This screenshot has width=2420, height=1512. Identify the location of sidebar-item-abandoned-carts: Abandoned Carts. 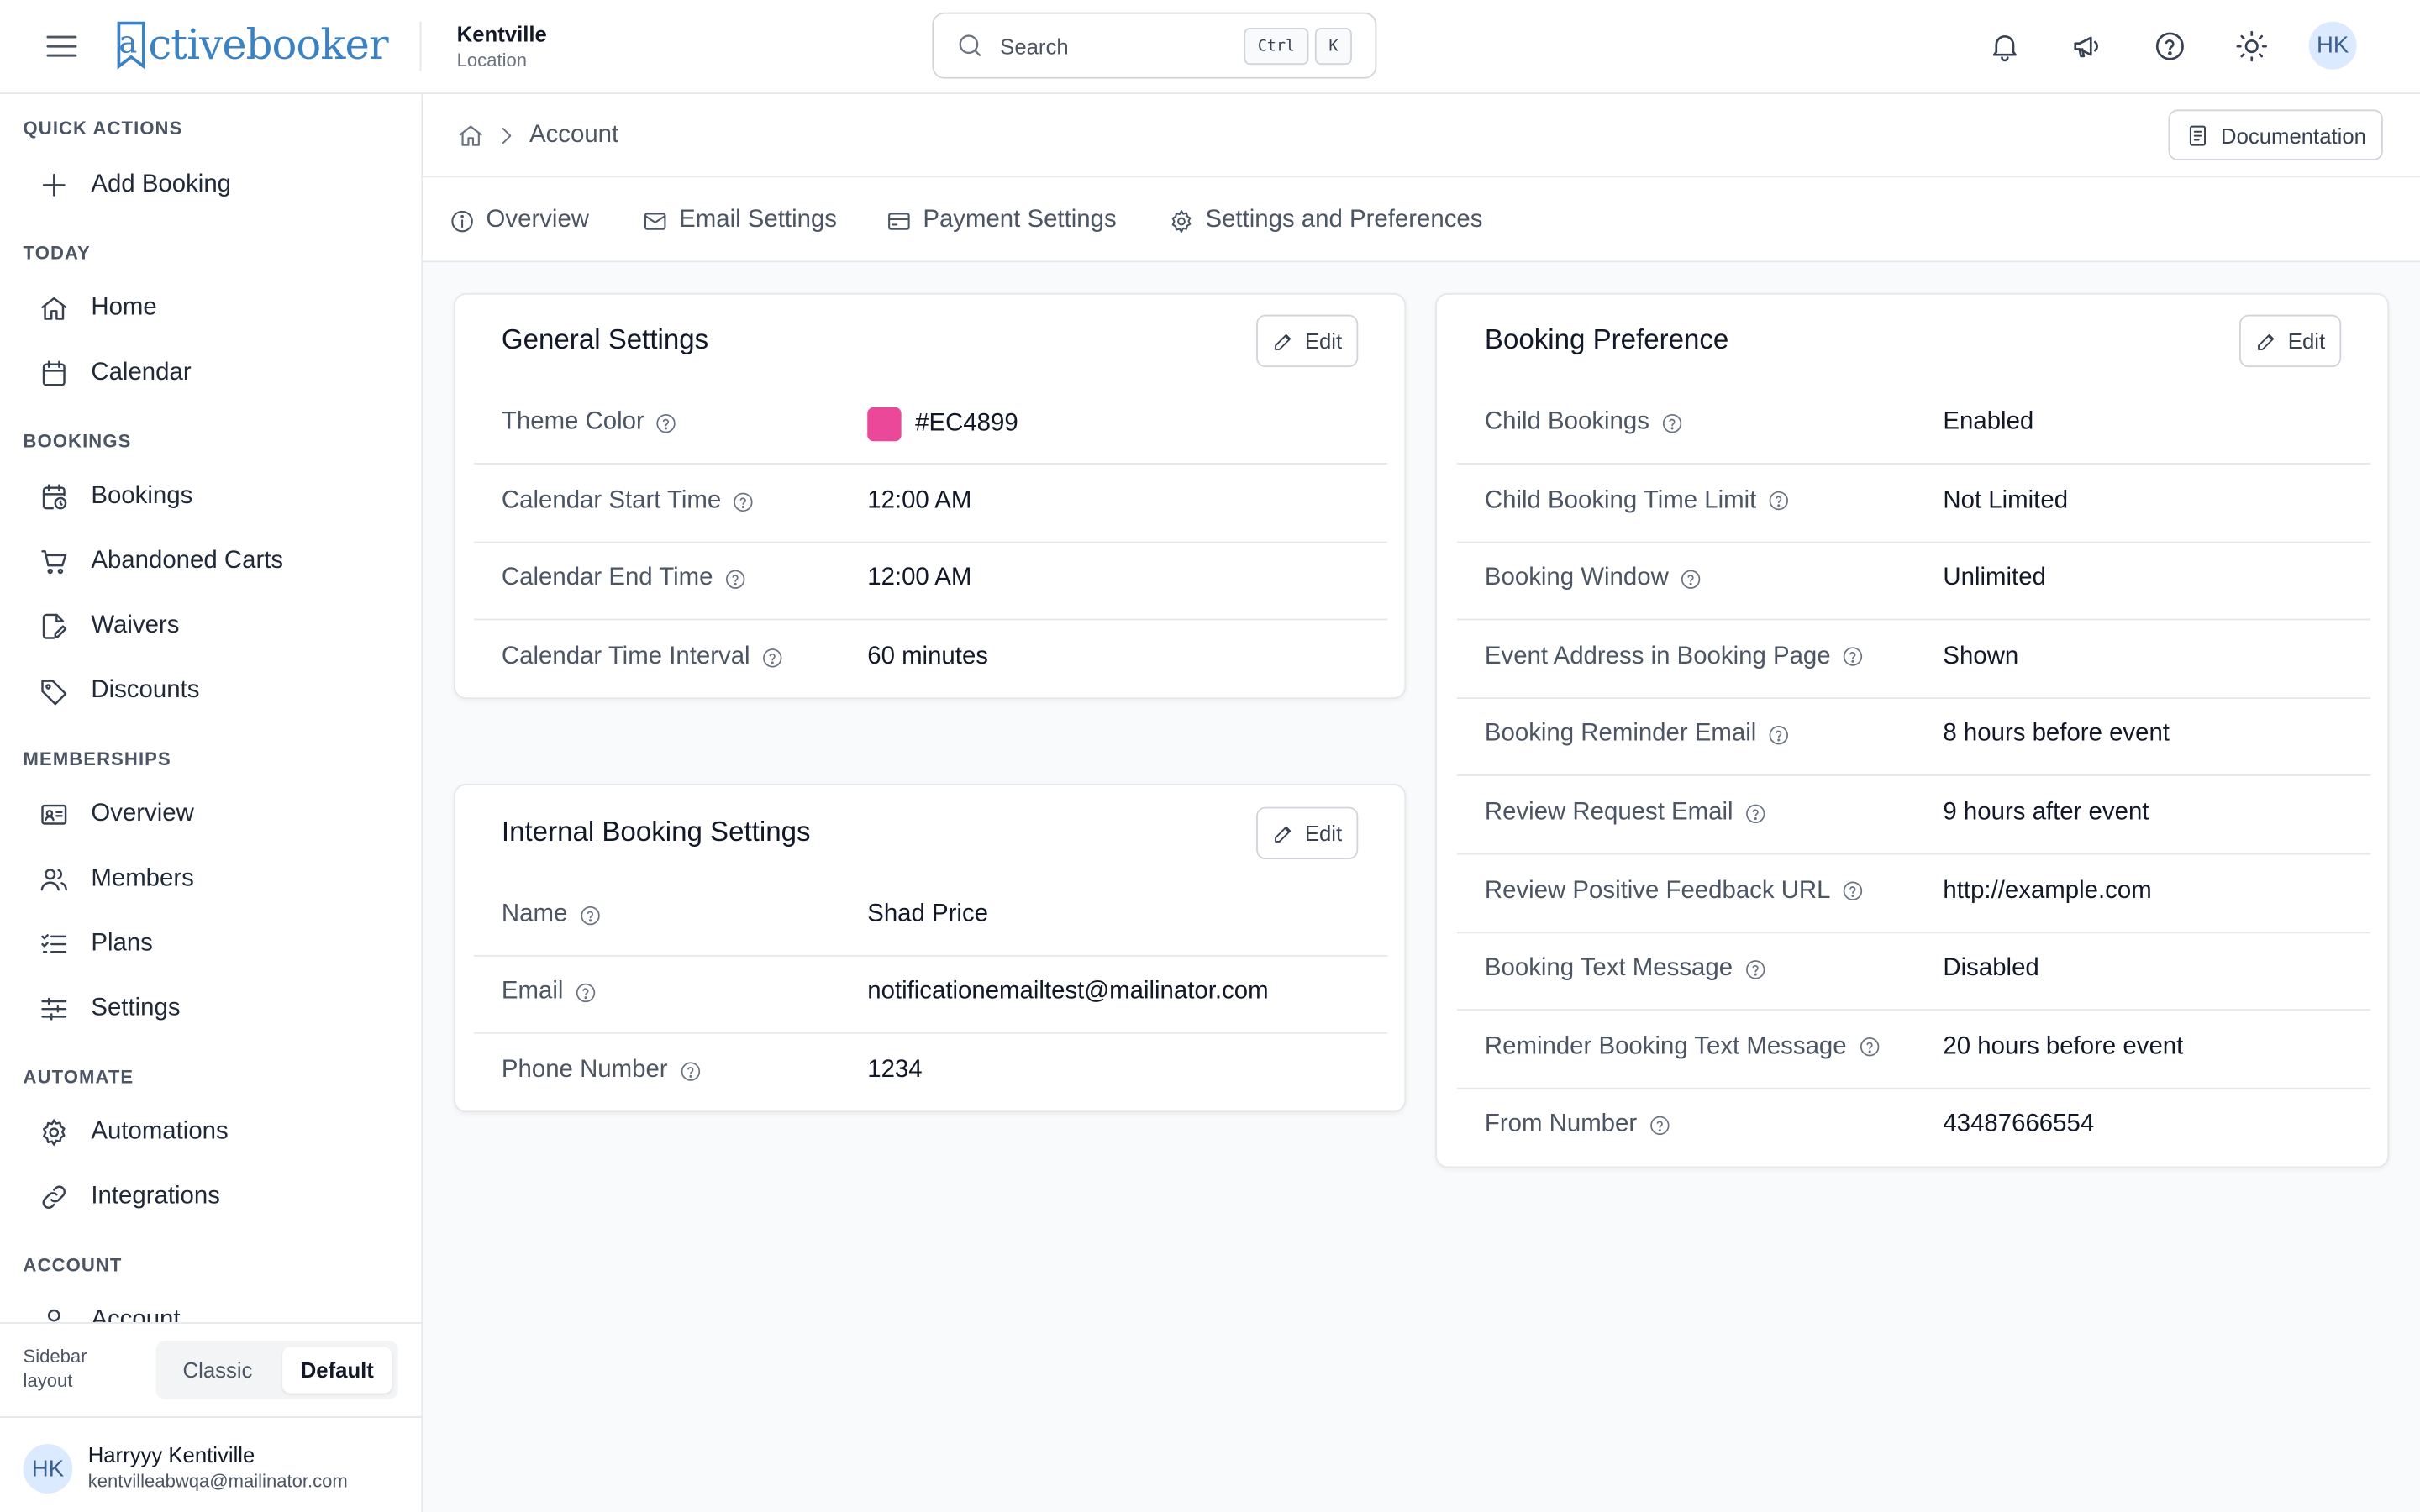
(211, 562).